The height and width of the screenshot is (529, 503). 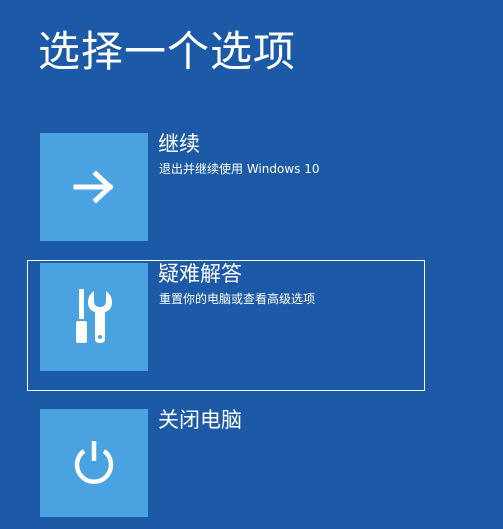 I want to click on power-icon, so click(x=94, y=462).